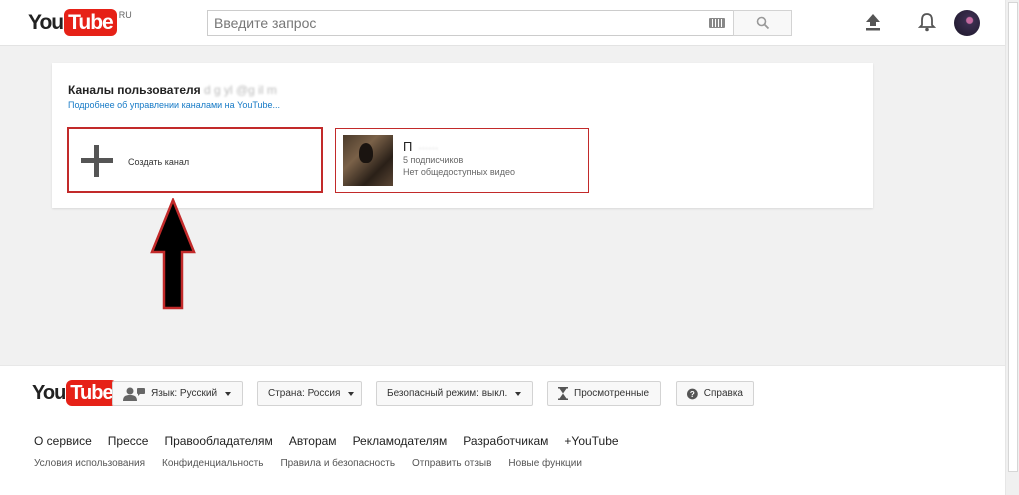  Describe the element at coordinates (134, 394) in the screenshot. I see `language-icon` at that location.